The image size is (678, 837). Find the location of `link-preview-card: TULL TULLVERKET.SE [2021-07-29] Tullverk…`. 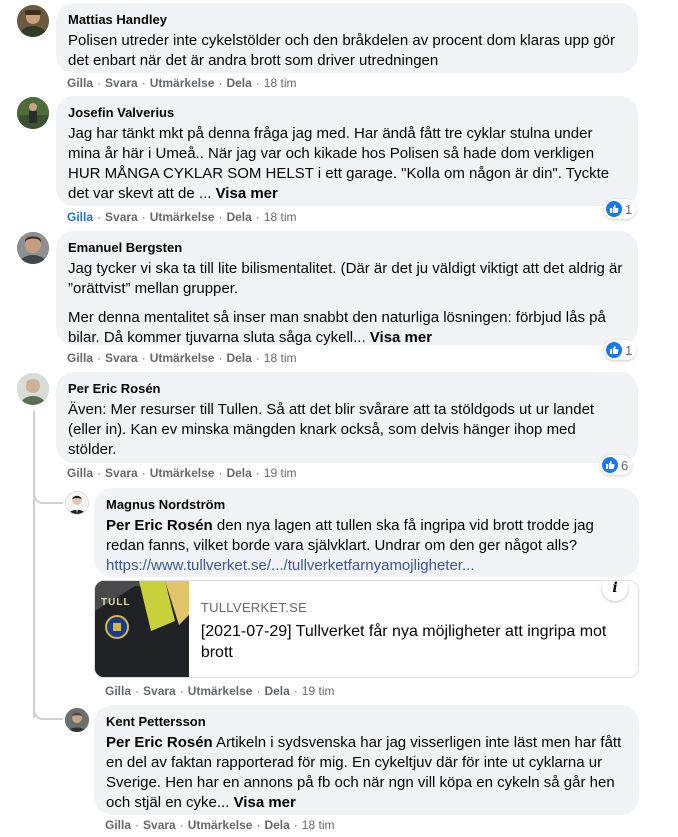

link-preview-card: TULL TULLVERKET.SE [2021-07-29] Tullverk… is located at coordinates (366, 629).